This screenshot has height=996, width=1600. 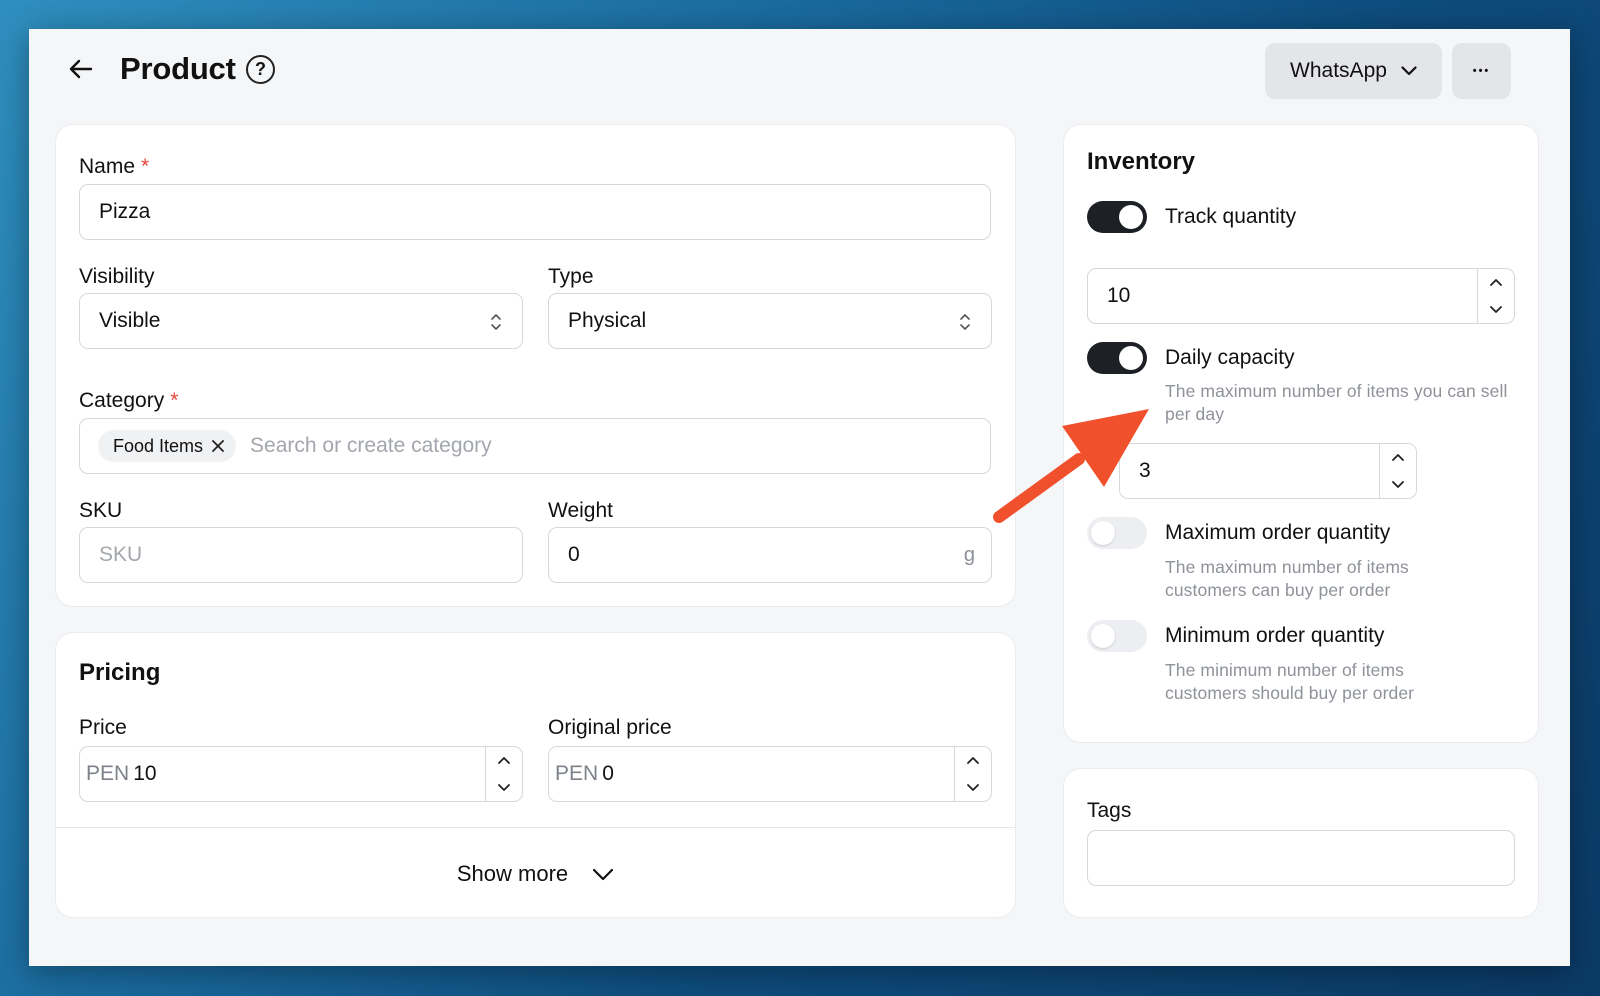 I want to click on price-value: 10, so click(x=144, y=774).